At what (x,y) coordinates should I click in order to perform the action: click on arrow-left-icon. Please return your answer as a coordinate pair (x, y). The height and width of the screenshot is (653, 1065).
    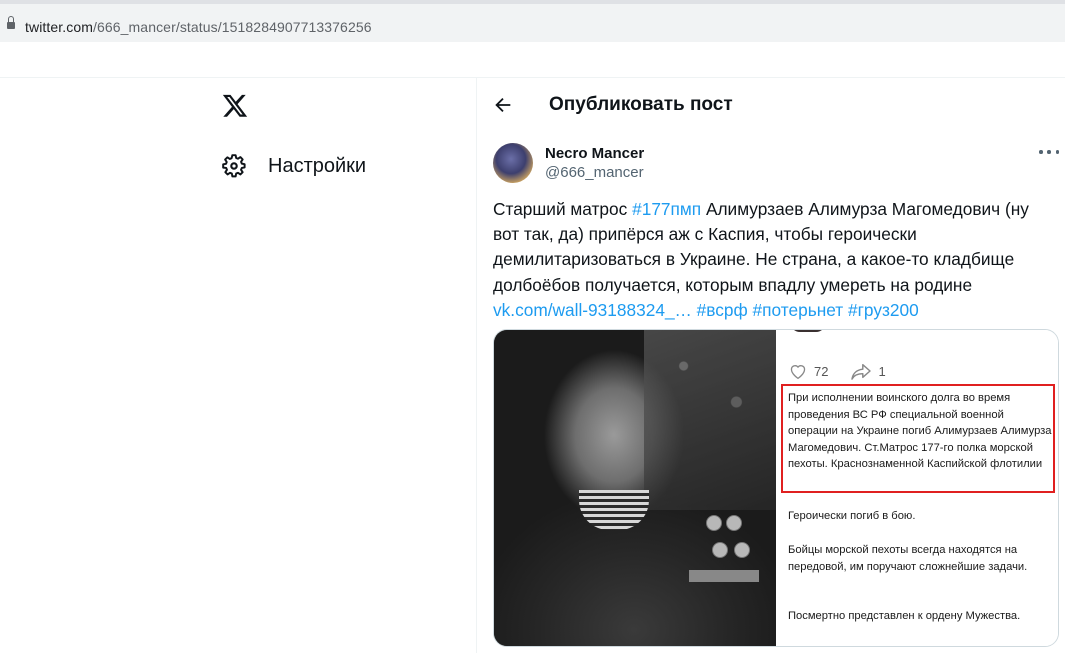
    Looking at the image, I should click on (503, 105).